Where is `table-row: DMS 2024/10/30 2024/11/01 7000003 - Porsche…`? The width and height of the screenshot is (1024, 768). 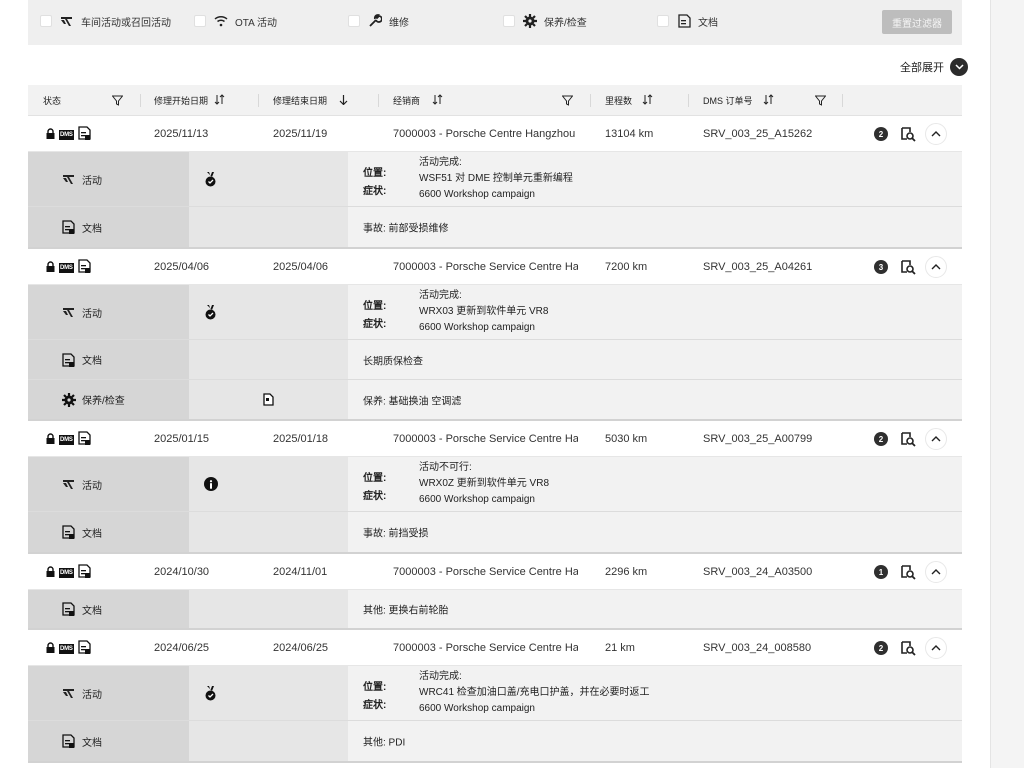 table-row: DMS 2024/10/30 2024/11/01 7000003 - Porsche… is located at coordinates (495, 571).